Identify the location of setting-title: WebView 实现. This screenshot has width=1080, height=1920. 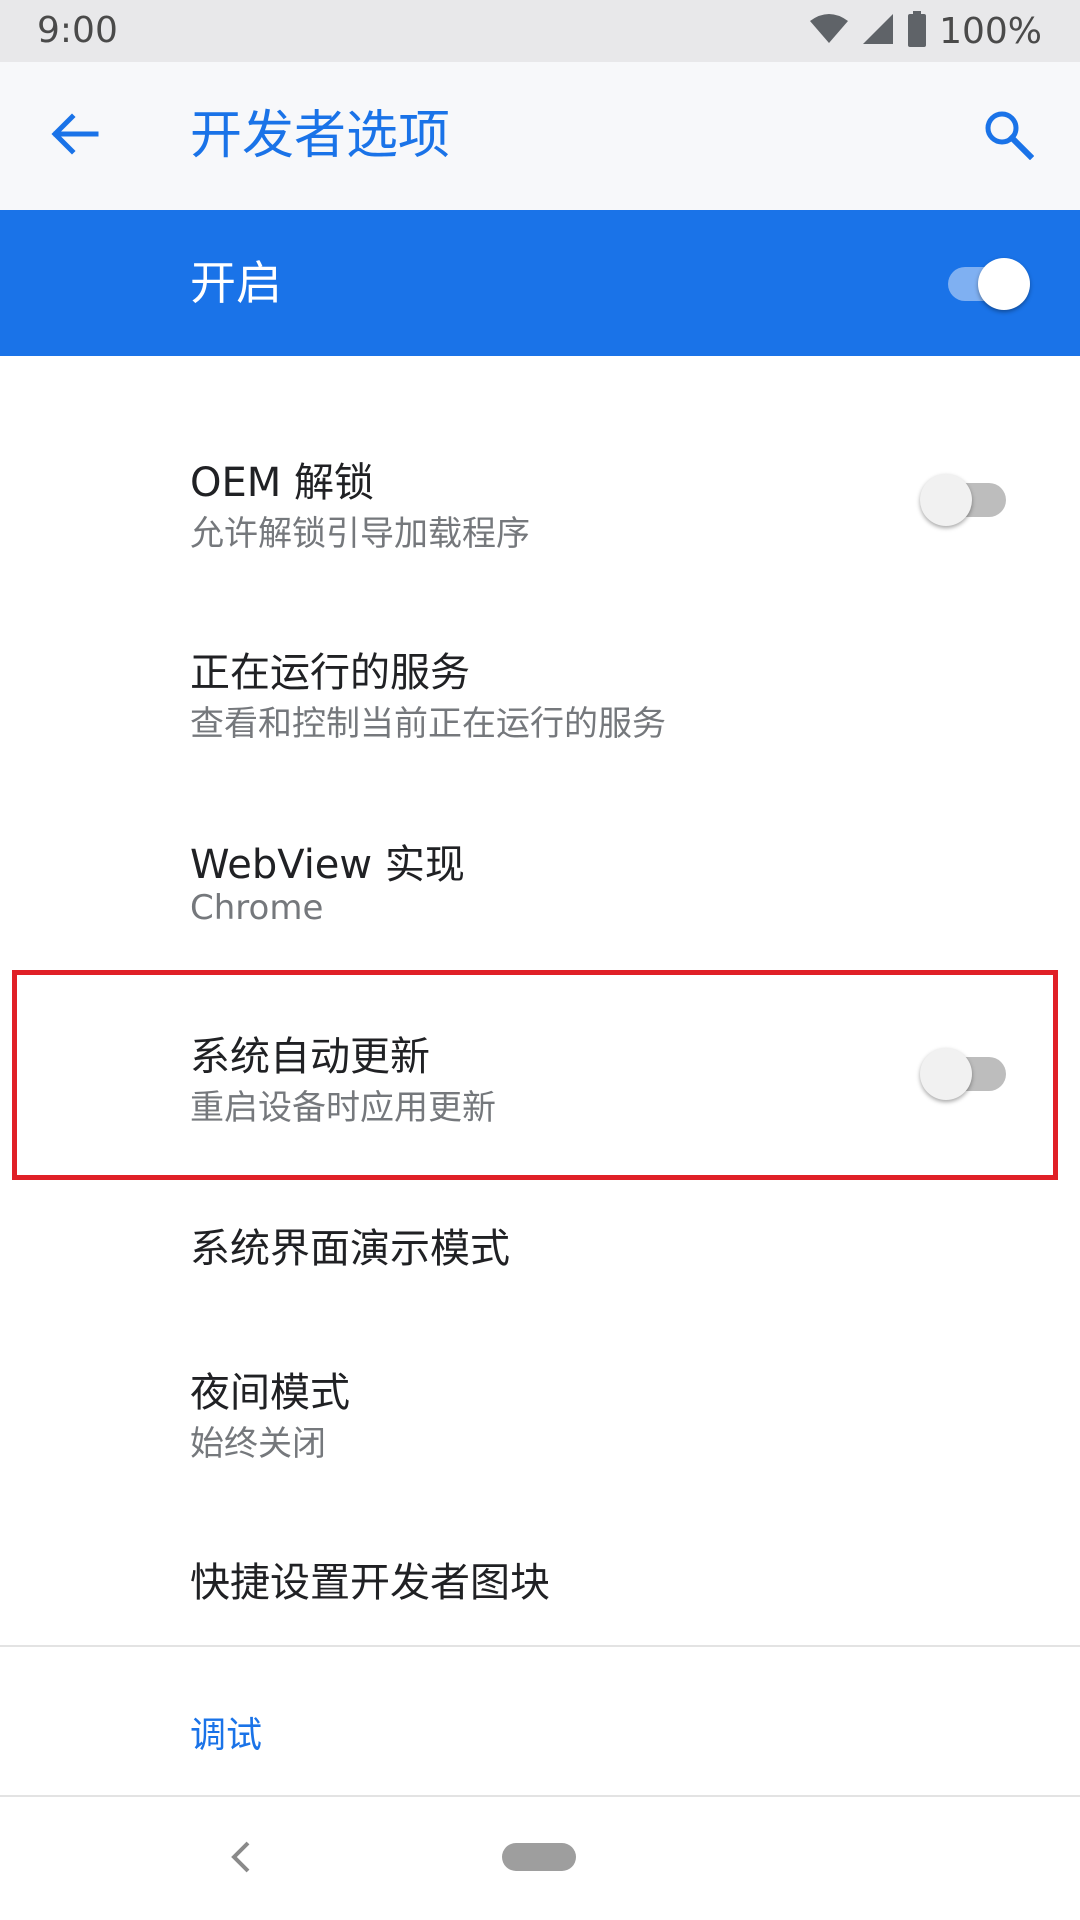
(327, 865).